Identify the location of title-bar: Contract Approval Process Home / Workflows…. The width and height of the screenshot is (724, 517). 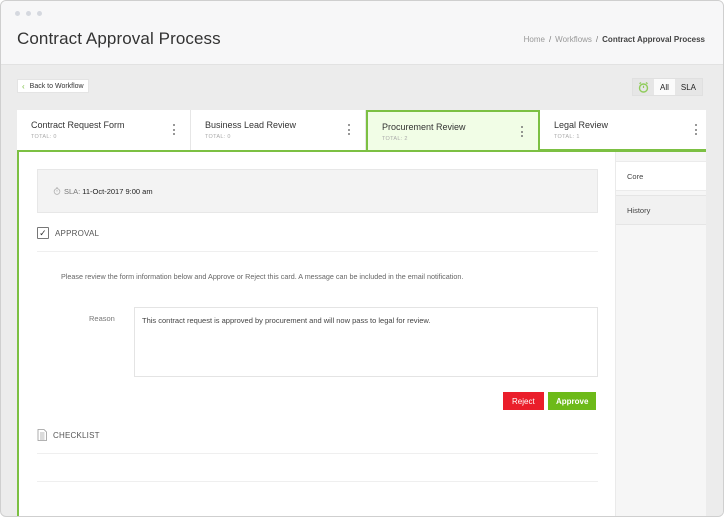
(362, 33).